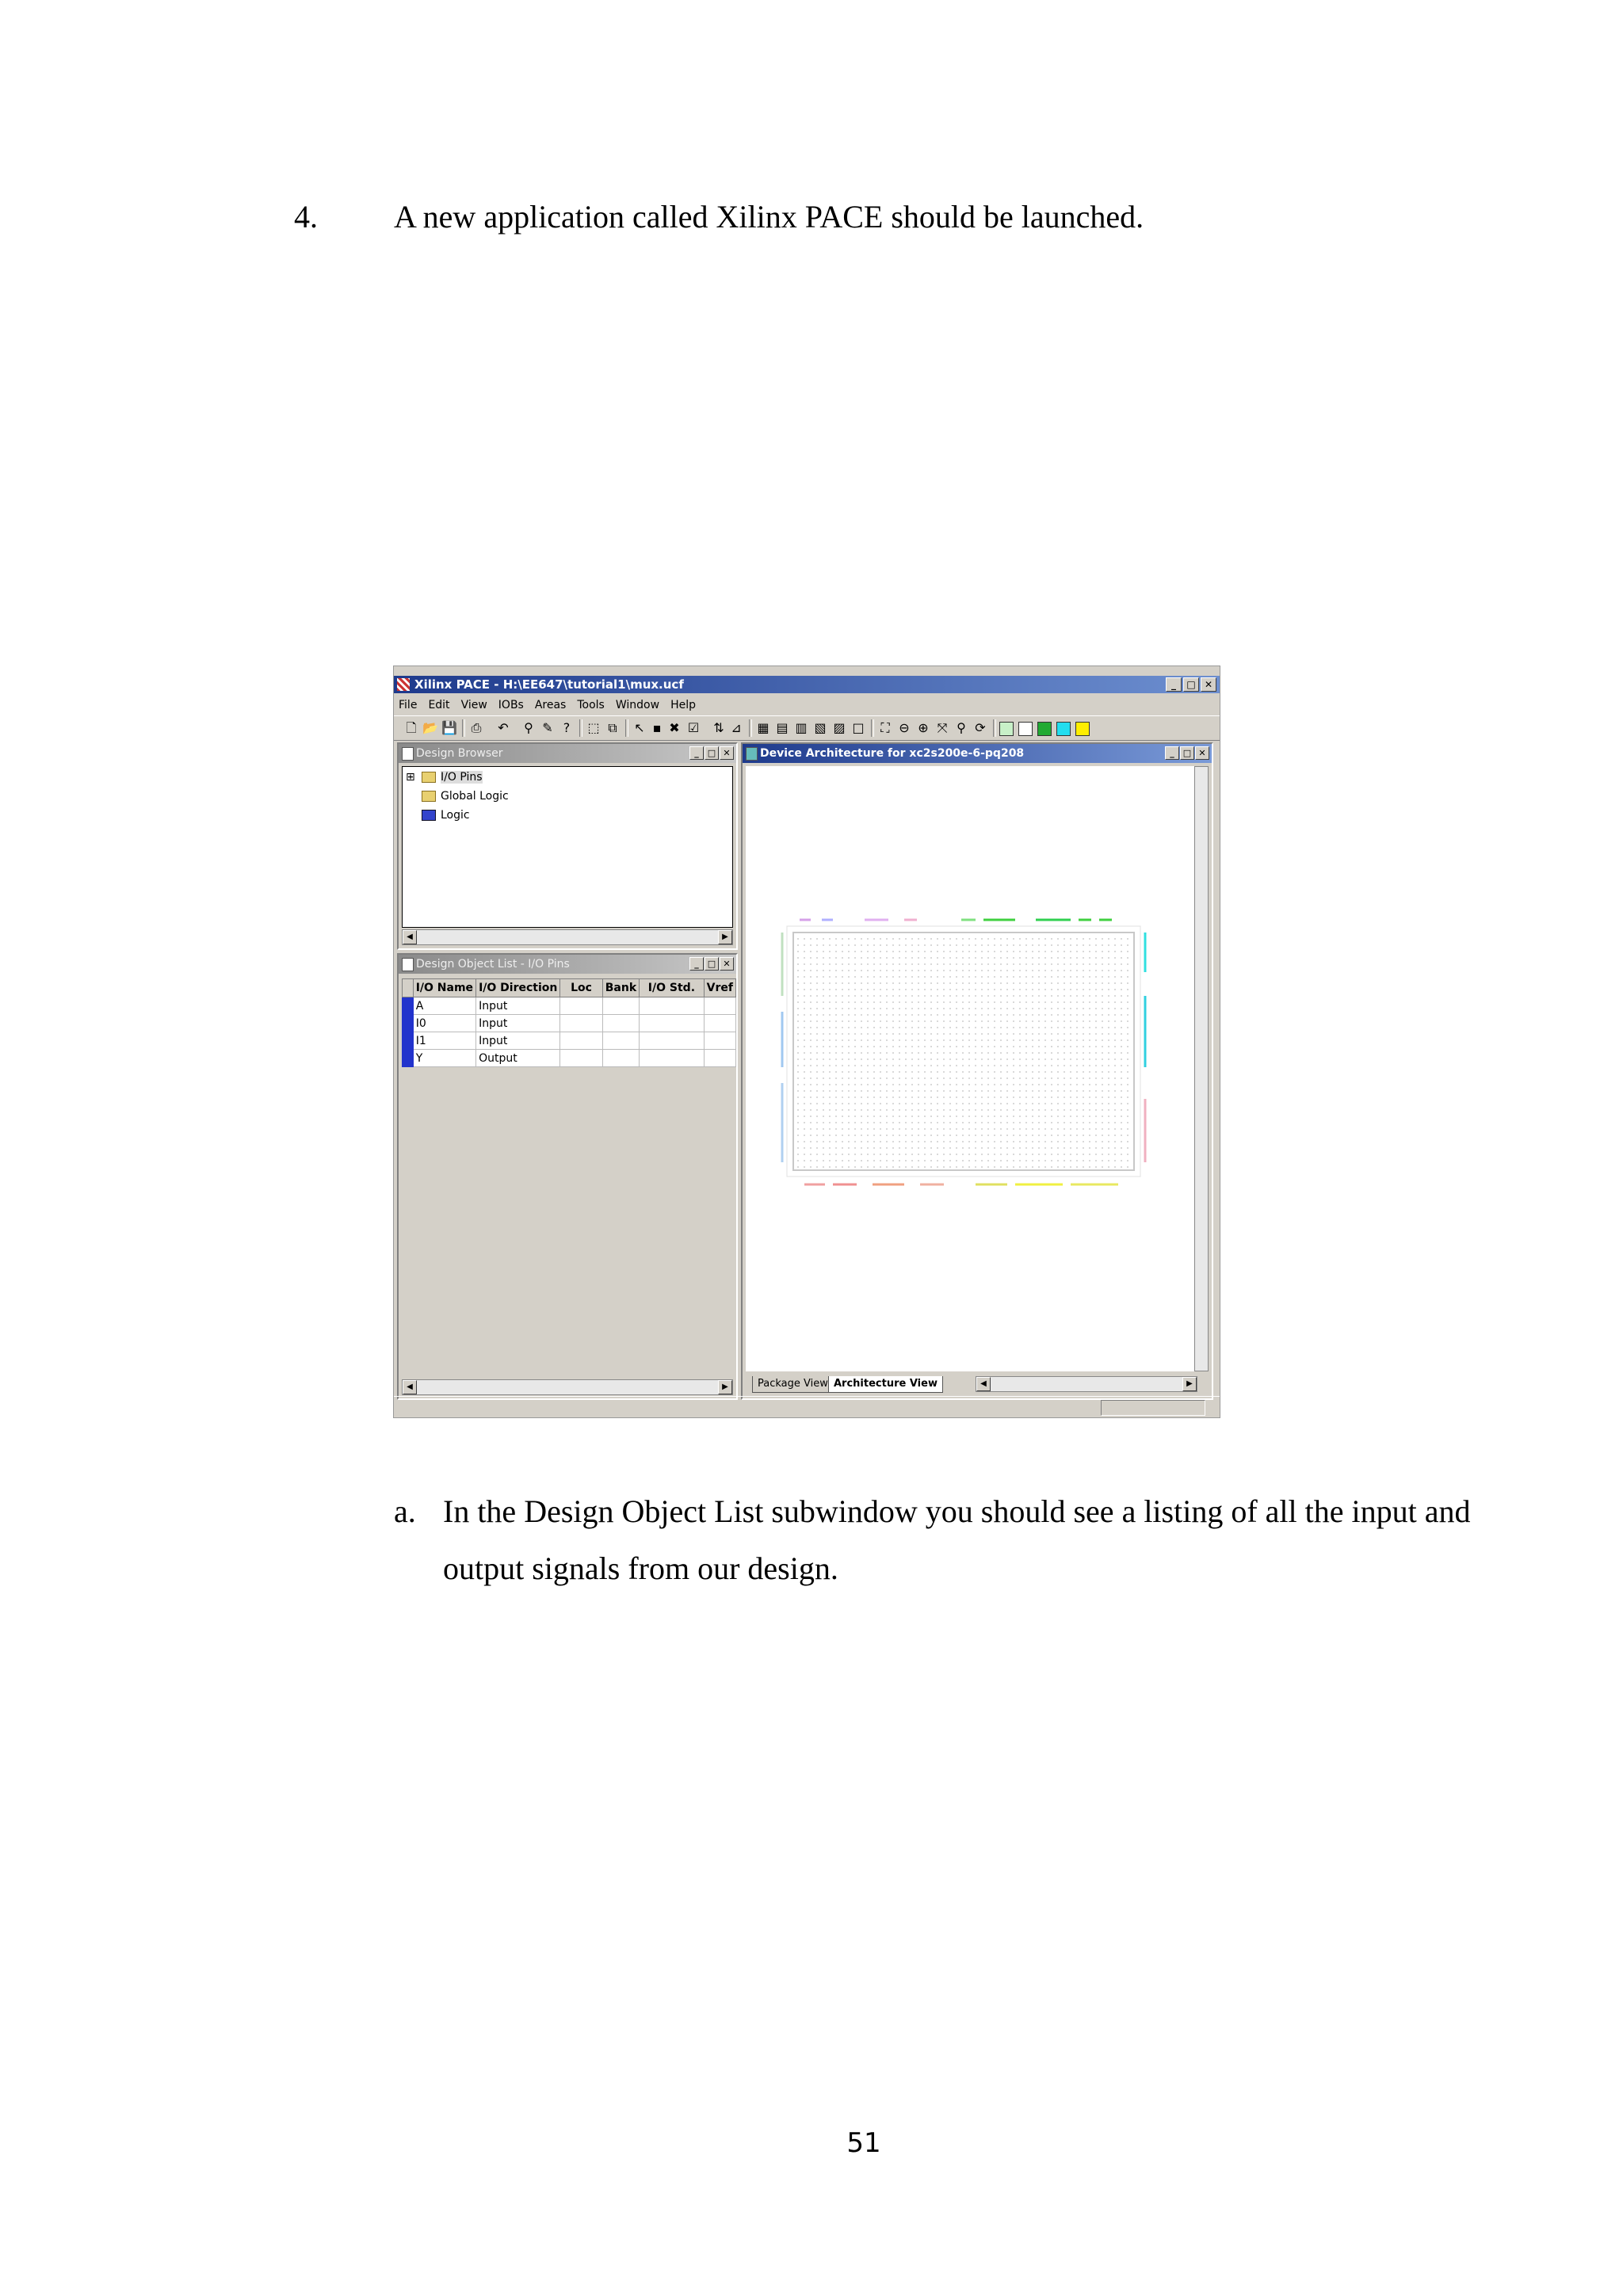  I want to click on area-copy-icon: ⧉, so click(613, 728).